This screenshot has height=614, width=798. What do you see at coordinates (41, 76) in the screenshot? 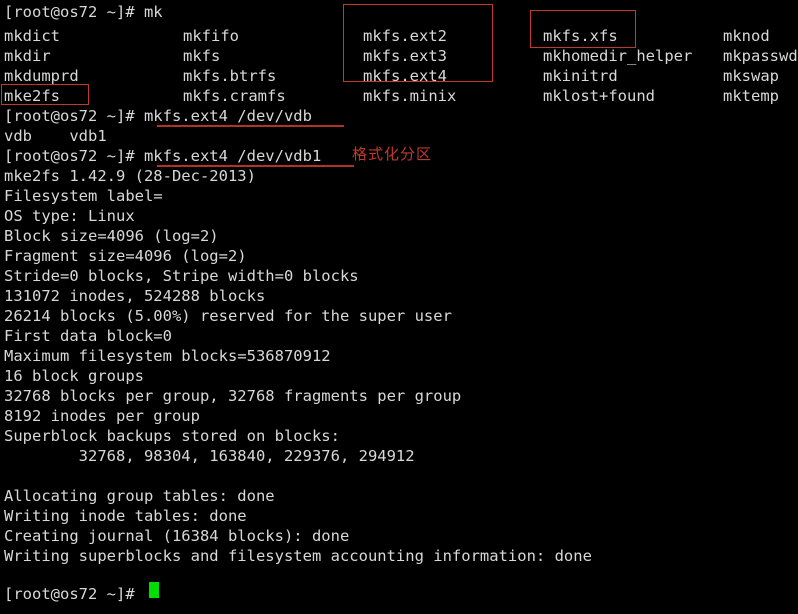
I see `terminal-line: mkdumprd` at bounding box center [41, 76].